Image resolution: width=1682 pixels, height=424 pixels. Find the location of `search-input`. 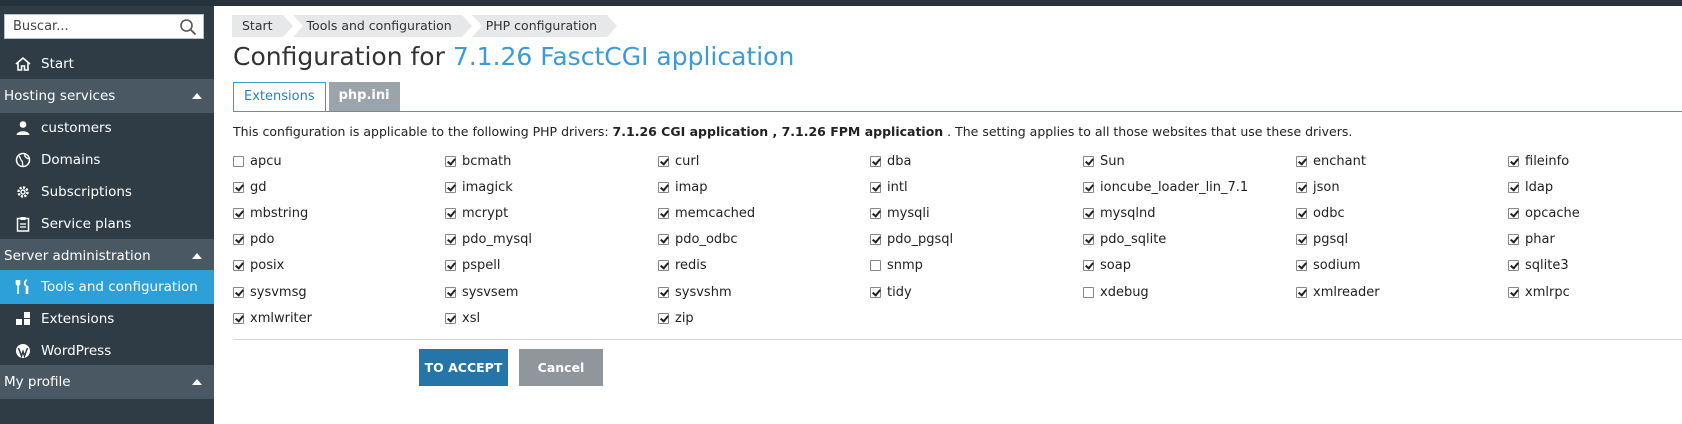

search-input is located at coordinates (87, 26).